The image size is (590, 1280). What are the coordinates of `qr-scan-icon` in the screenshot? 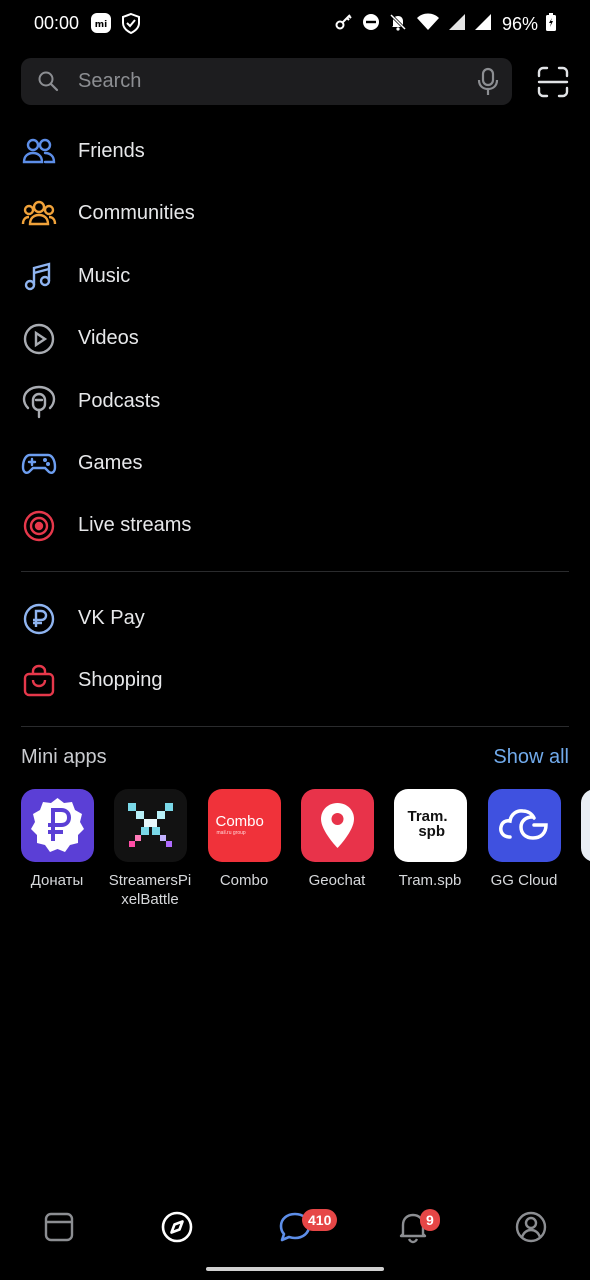 It's located at (553, 82).